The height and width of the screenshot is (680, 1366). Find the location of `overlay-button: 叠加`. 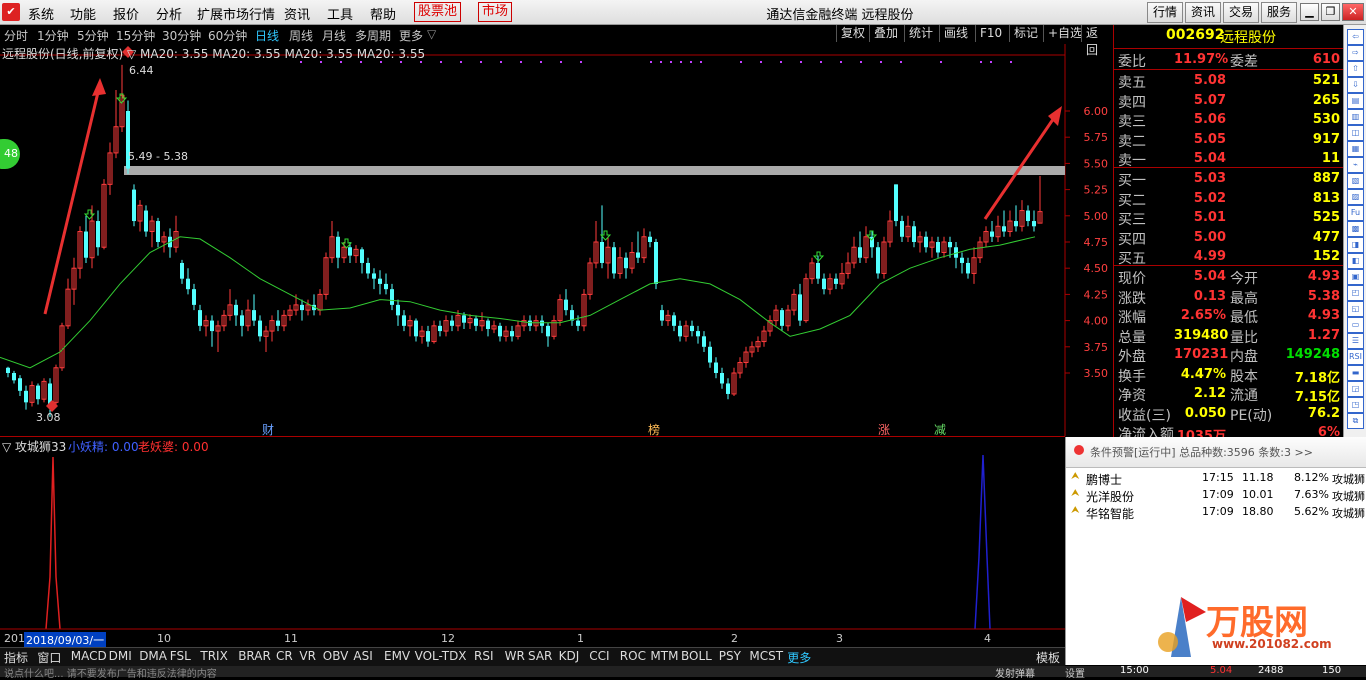

overlay-button: 叠加 is located at coordinates (885, 33).